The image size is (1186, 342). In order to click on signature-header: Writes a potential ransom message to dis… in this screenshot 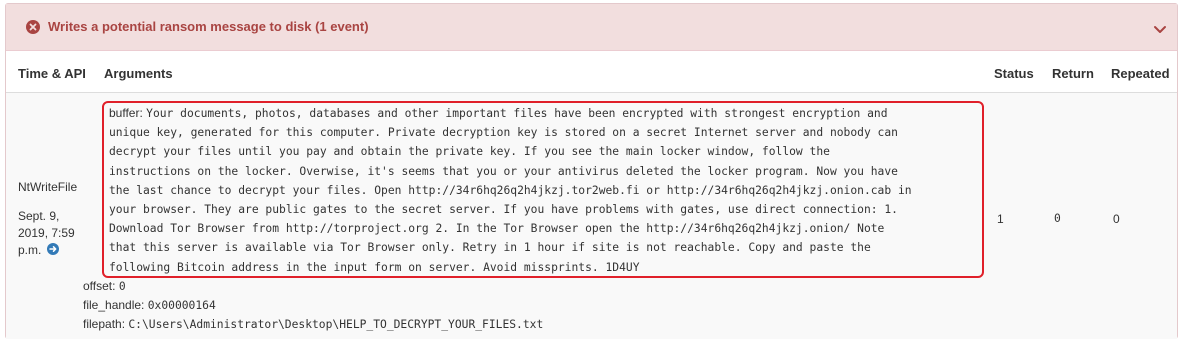, I will do `click(591, 27)`.